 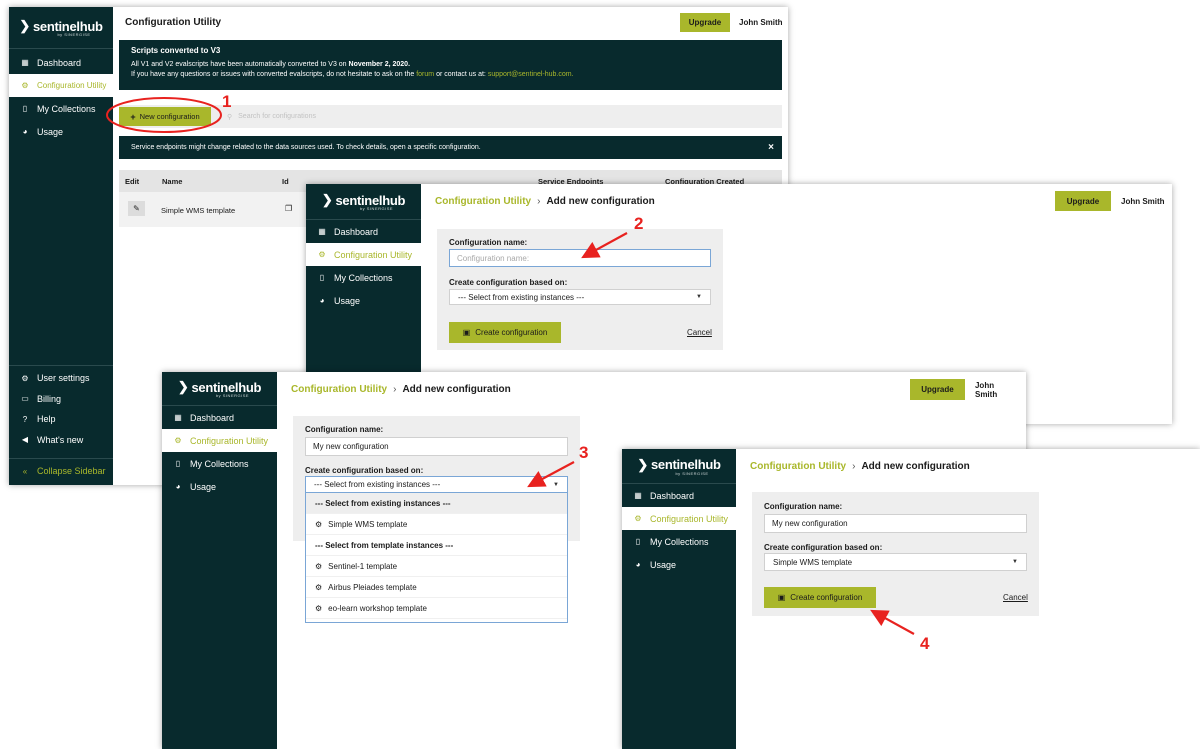 What do you see at coordinates (781, 597) in the screenshot?
I see `floppy-icon: ▣` at bounding box center [781, 597].